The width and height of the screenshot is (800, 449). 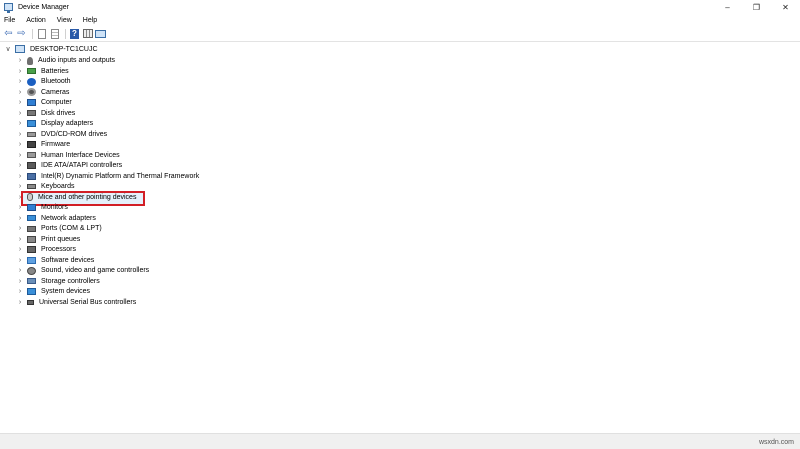 I want to click on tree-item: › Cameras, so click(x=42, y=92).